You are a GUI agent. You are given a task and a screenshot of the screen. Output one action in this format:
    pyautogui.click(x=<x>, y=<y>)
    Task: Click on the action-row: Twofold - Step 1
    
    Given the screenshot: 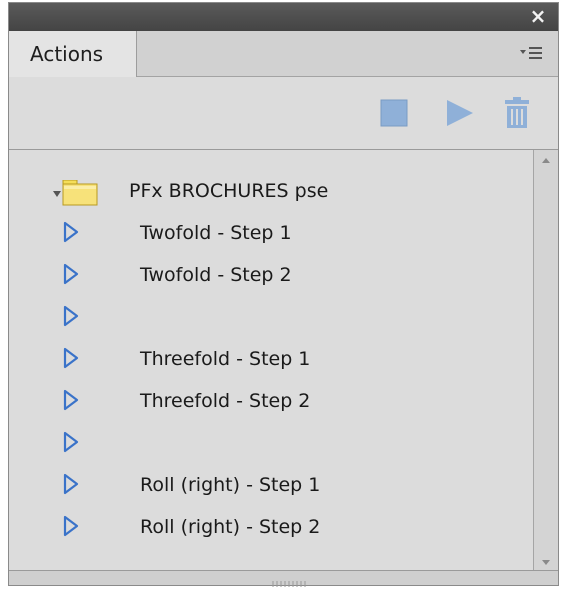 What is the action you would take?
    pyautogui.click(x=270, y=233)
    